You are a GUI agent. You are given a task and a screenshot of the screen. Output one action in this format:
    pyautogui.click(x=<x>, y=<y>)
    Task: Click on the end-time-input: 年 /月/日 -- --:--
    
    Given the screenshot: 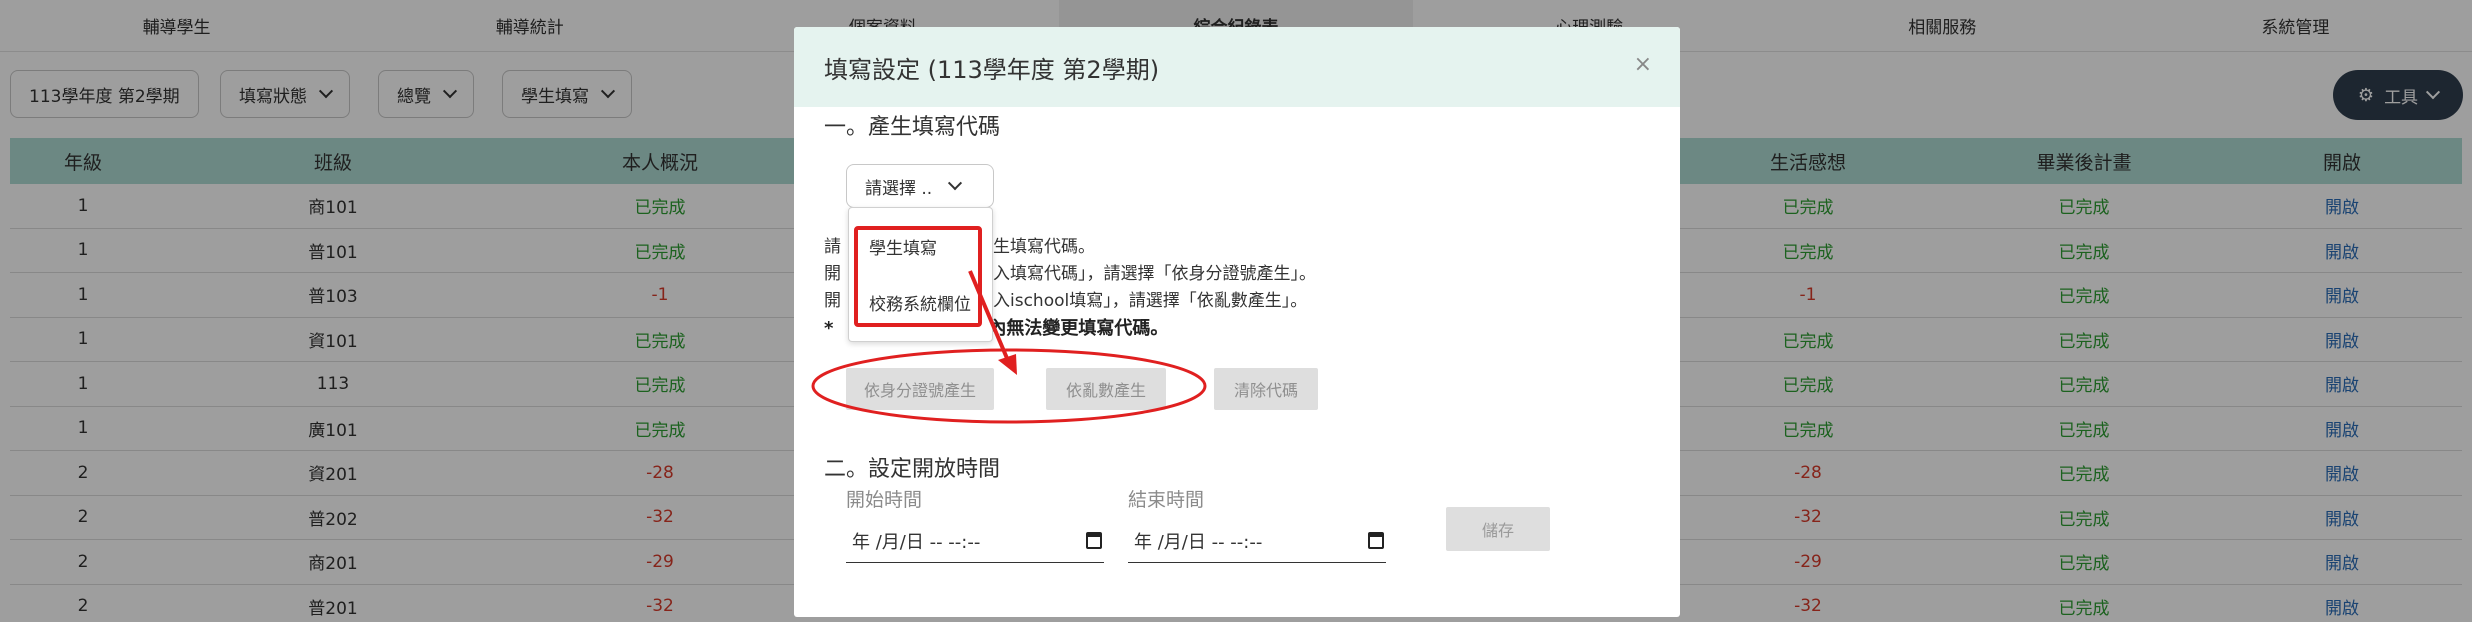 What is the action you would take?
    pyautogui.click(x=1257, y=541)
    